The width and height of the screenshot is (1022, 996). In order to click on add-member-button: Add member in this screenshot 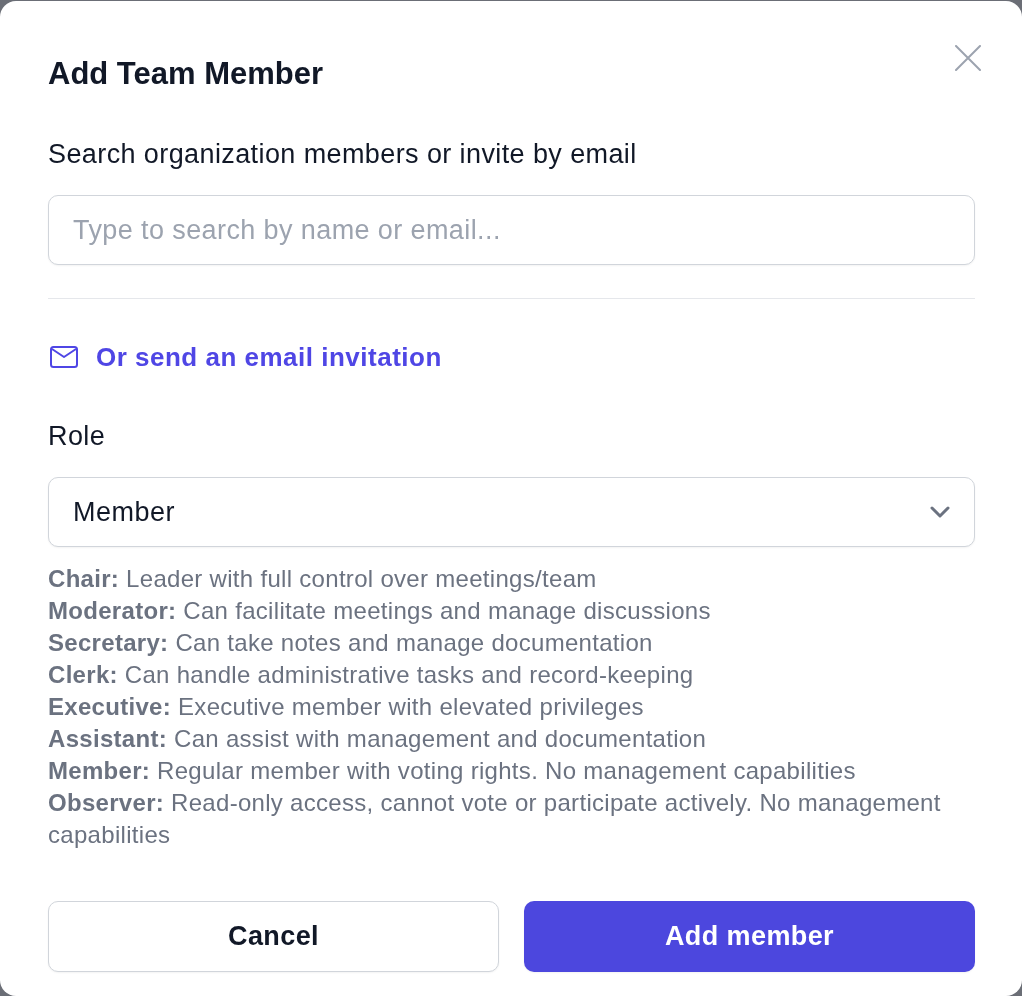, I will do `click(749, 936)`.